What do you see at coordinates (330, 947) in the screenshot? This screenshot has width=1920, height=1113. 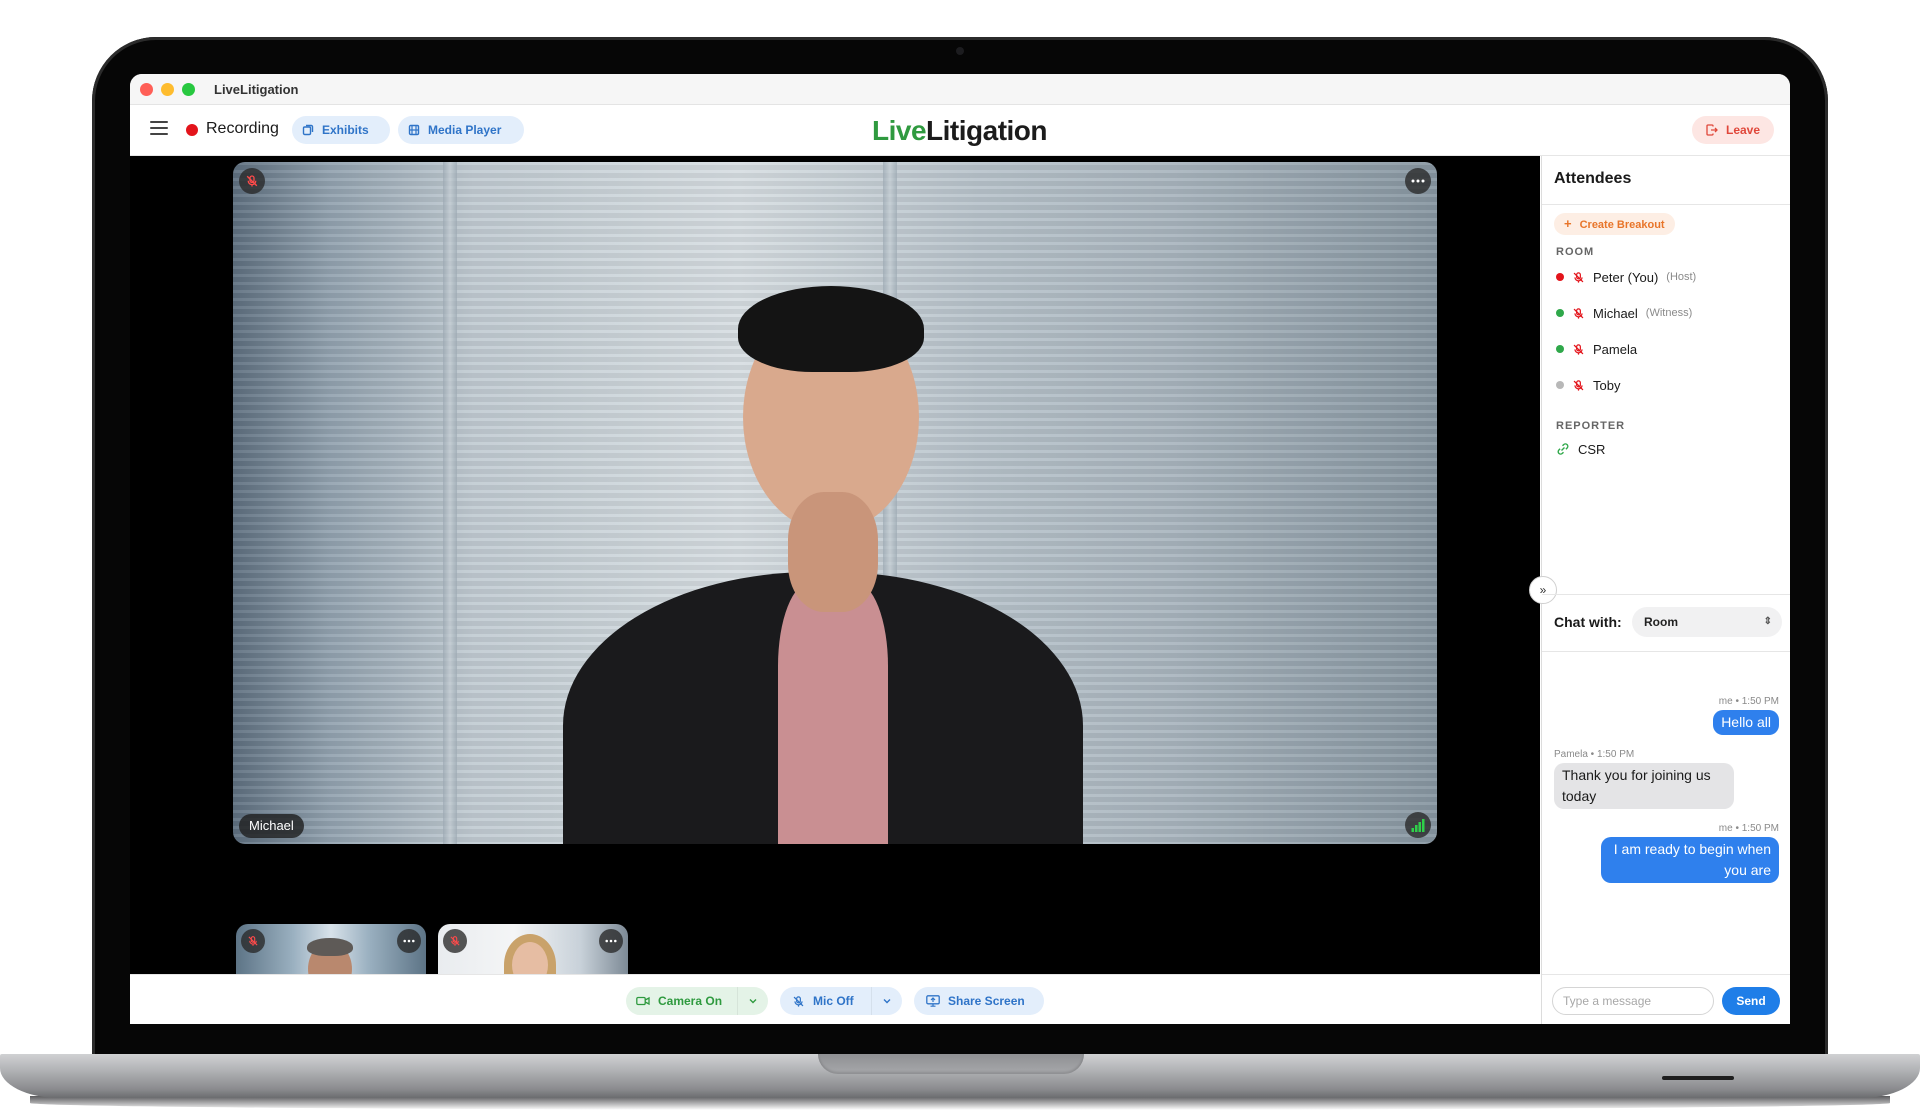 I see `participant-hair` at bounding box center [330, 947].